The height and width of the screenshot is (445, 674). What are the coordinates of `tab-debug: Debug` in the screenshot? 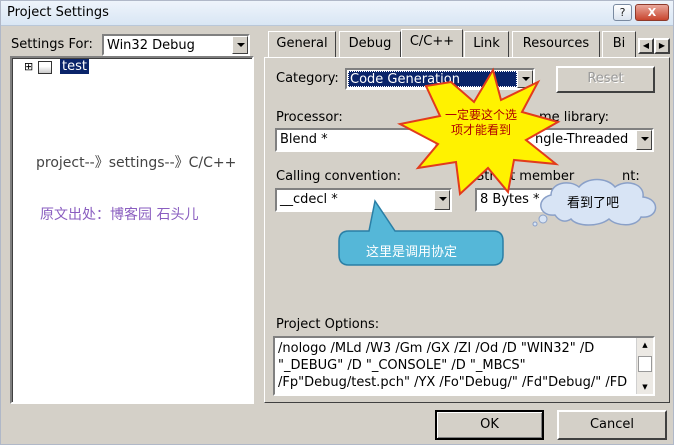 It's located at (370, 44).